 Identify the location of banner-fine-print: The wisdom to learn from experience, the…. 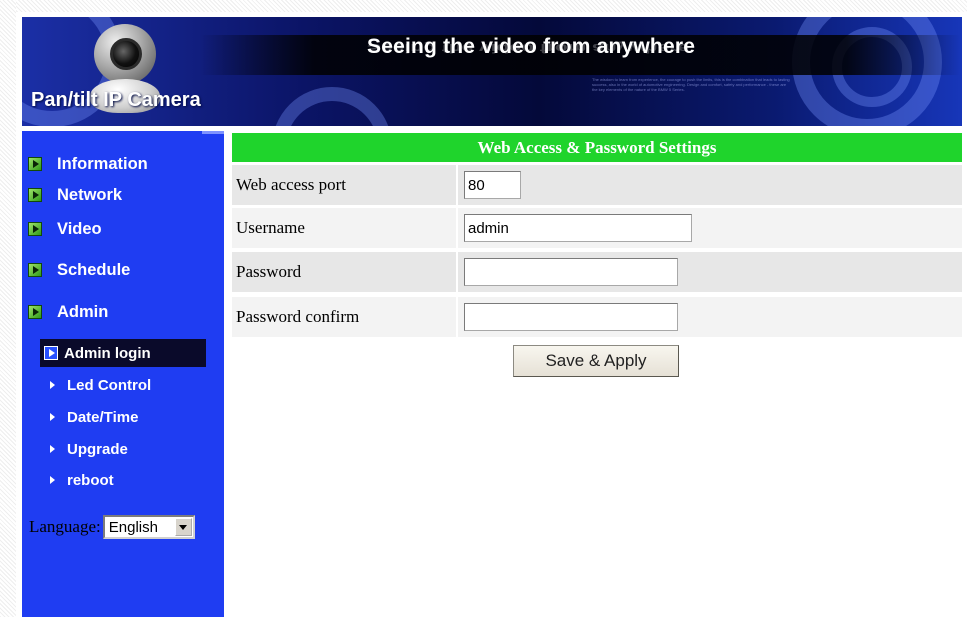
(691, 84).